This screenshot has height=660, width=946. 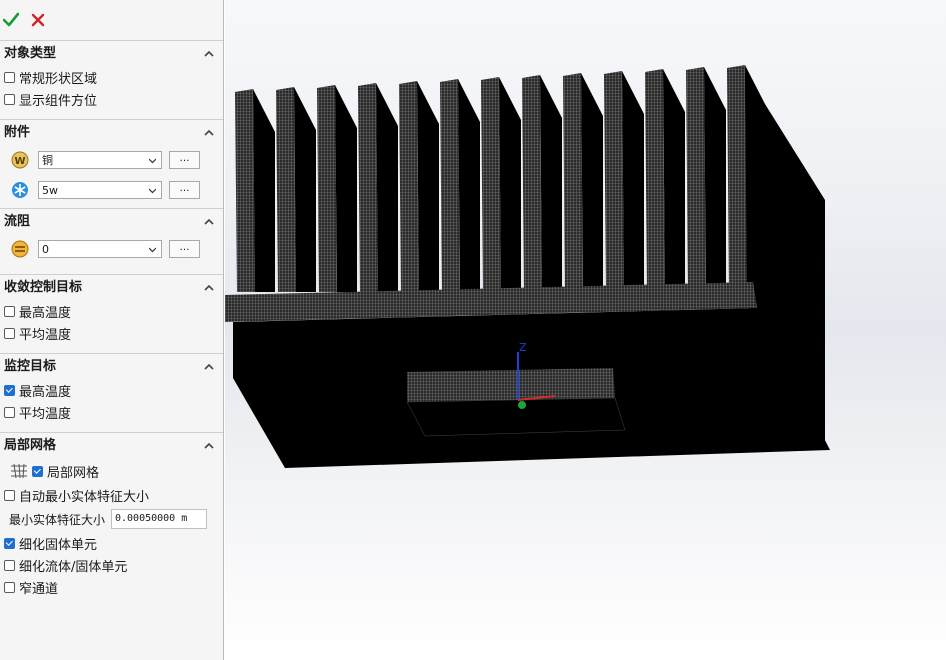 I want to click on conv-max-temp-checkbox, so click(x=9, y=311).